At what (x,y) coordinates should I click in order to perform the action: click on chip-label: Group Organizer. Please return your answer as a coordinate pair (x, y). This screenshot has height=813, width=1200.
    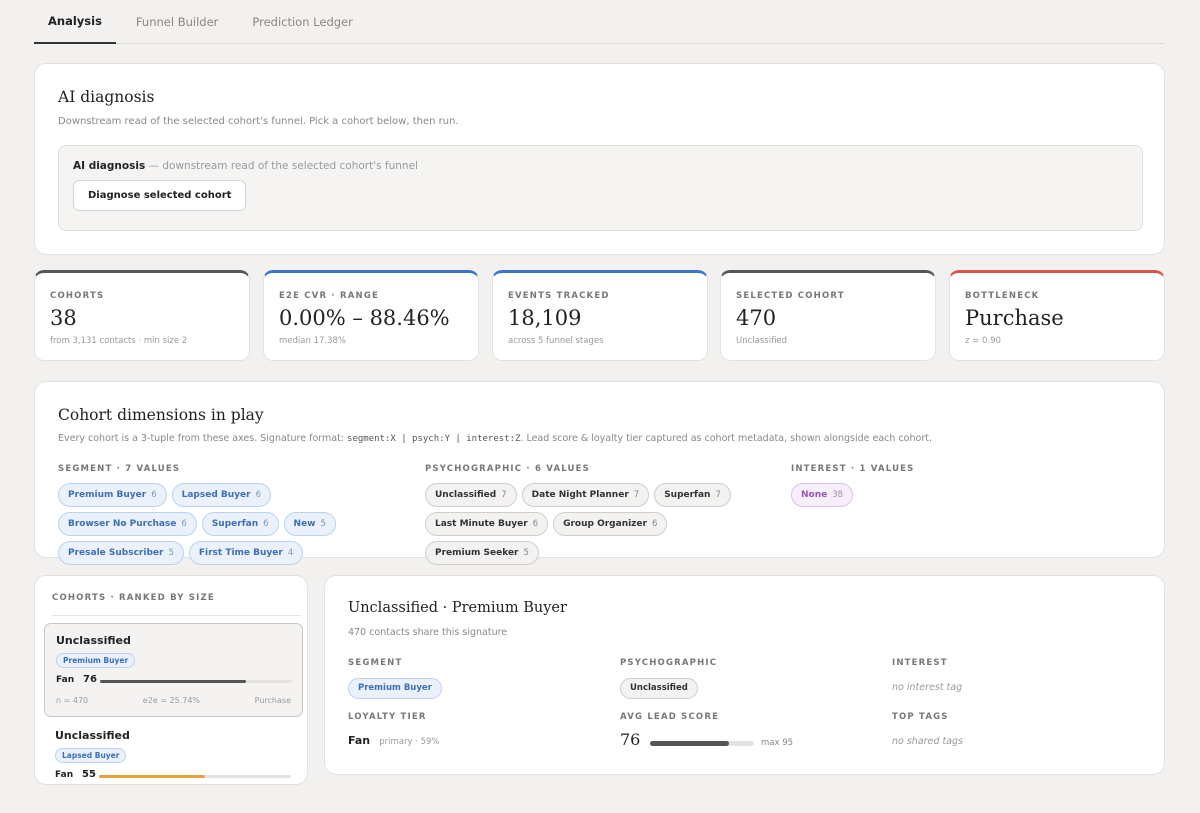
    Looking at the image, I should click on (605, 524).